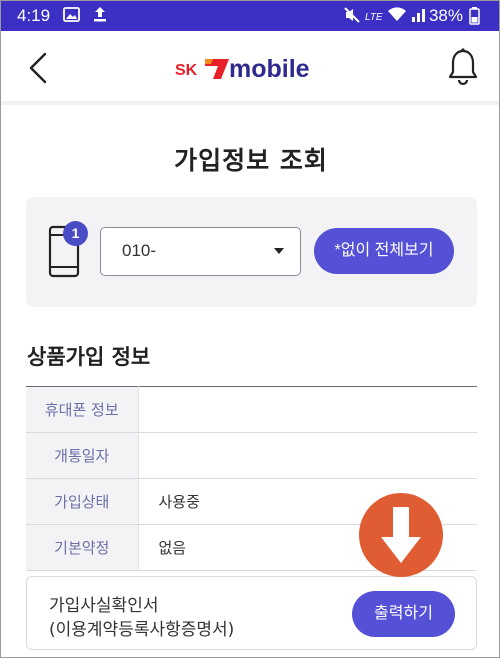 The width and height of the screenshot is (500, 658). What do you see at coordinates (397, 16) in the screenshot?
I see `wifi-icon` at bounding box center [397, 16].